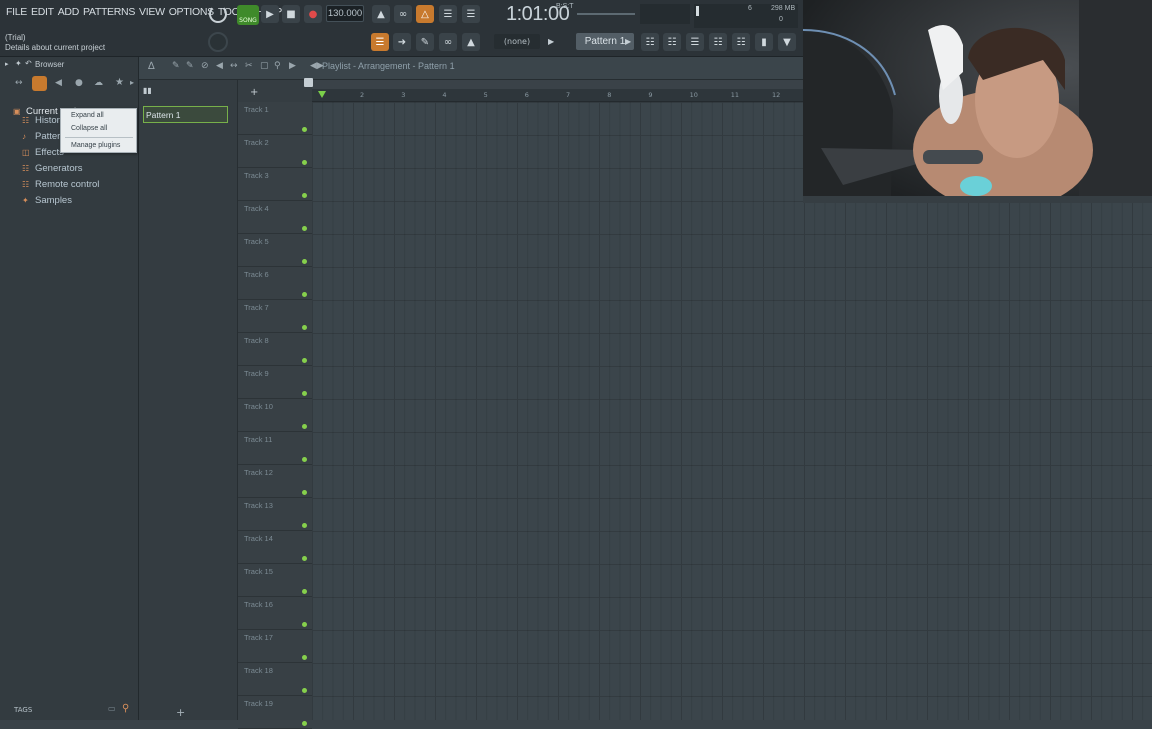 The image size is (1152, 729). What do you see at coordinates (425, 42) in the screenshot?
I see `paint-icon: ✎` at bounding box center [425, 42].